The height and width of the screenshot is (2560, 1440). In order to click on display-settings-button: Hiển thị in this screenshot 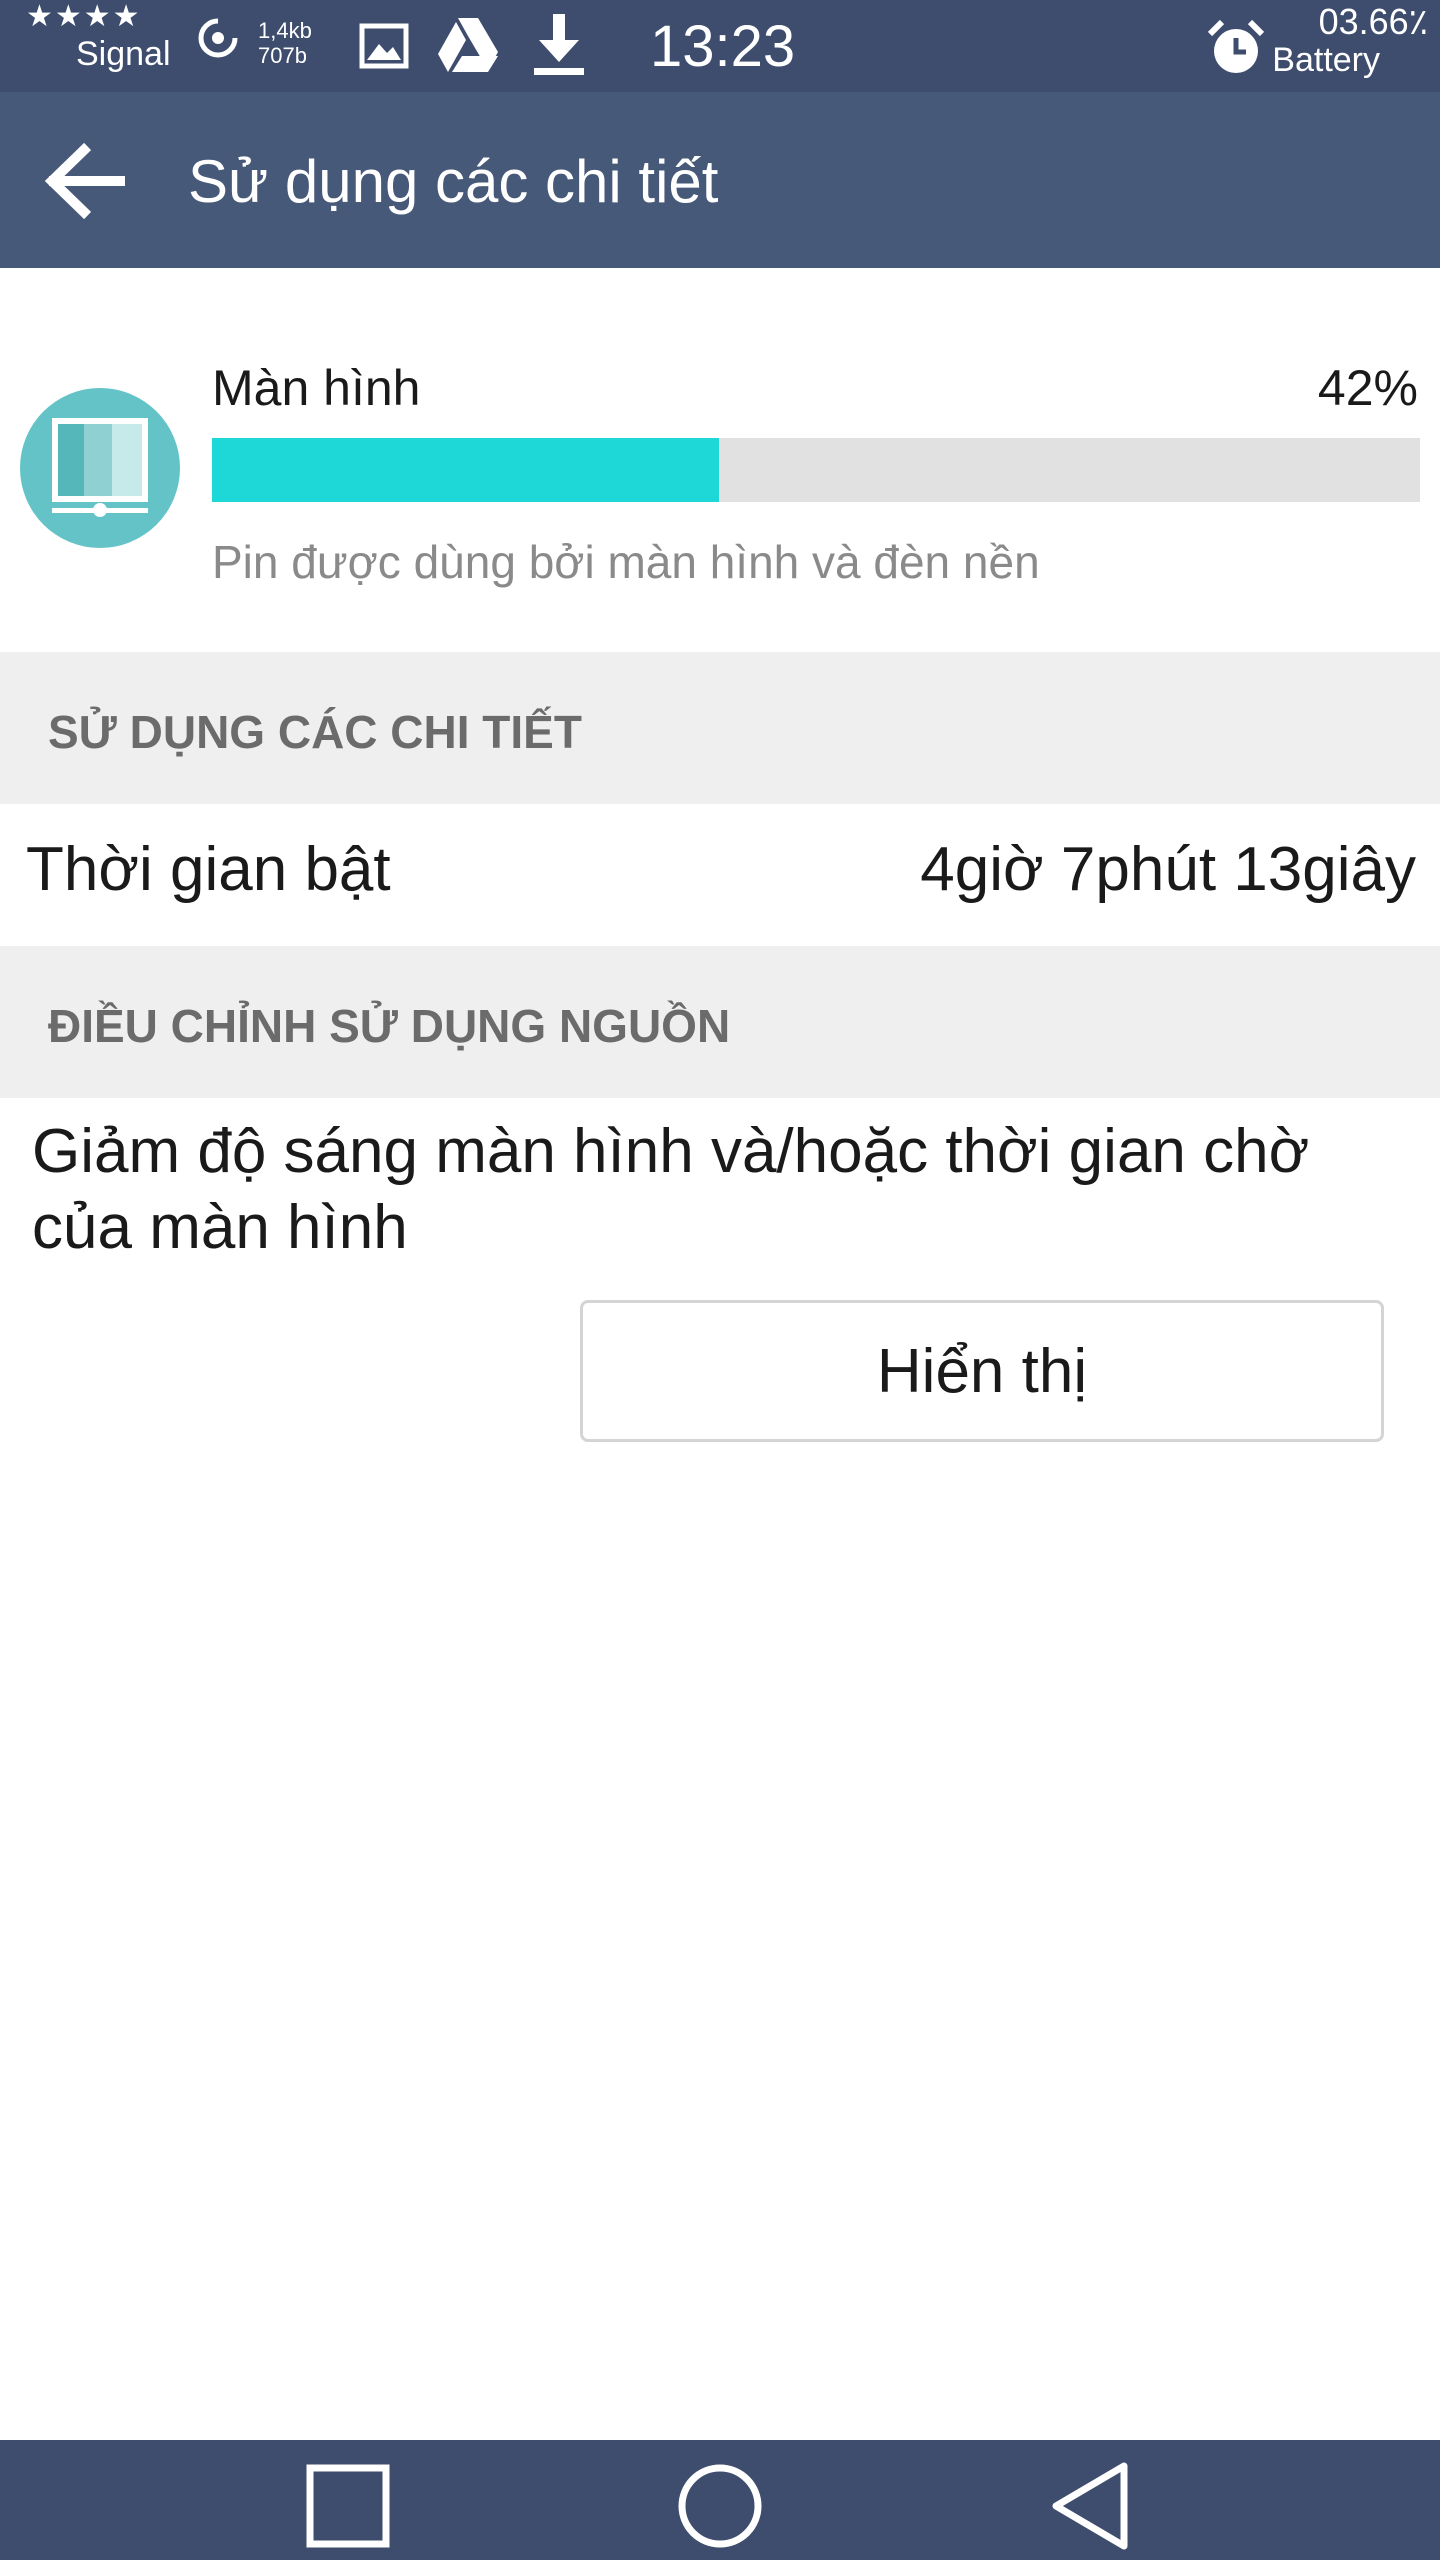, I will do `click(982, 1371)`.